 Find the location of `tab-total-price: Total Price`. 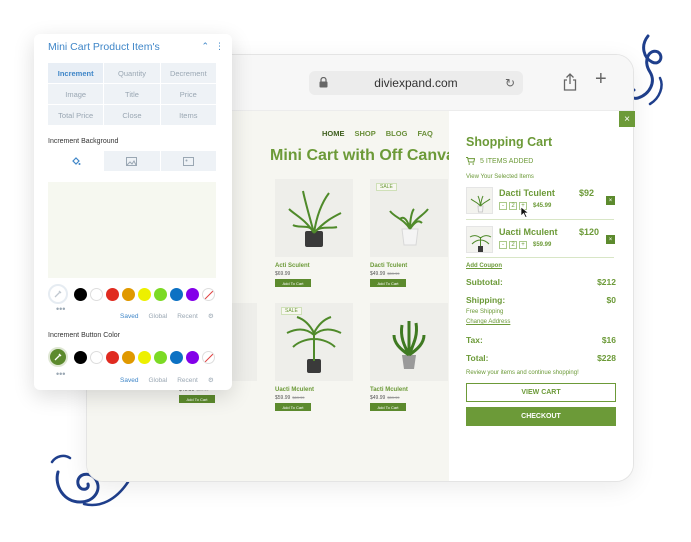

tab-total-price: Total Price is located at coordinates (76, 115).